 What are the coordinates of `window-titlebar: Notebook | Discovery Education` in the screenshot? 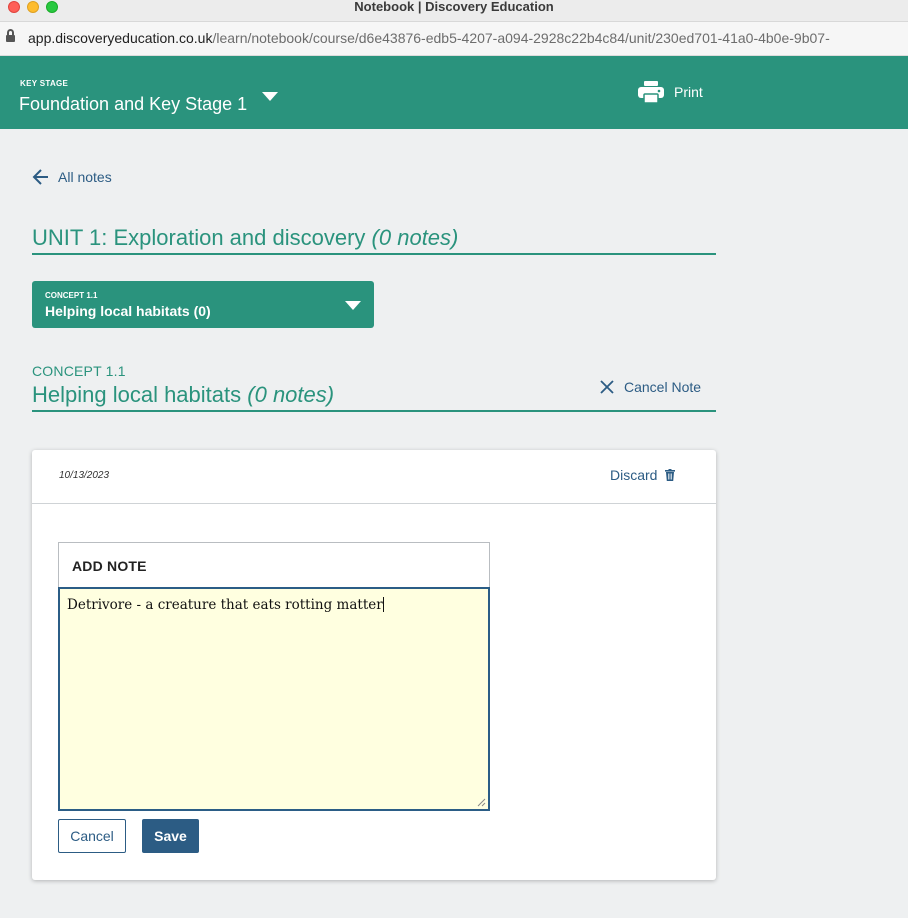 It's located at (454, 11).